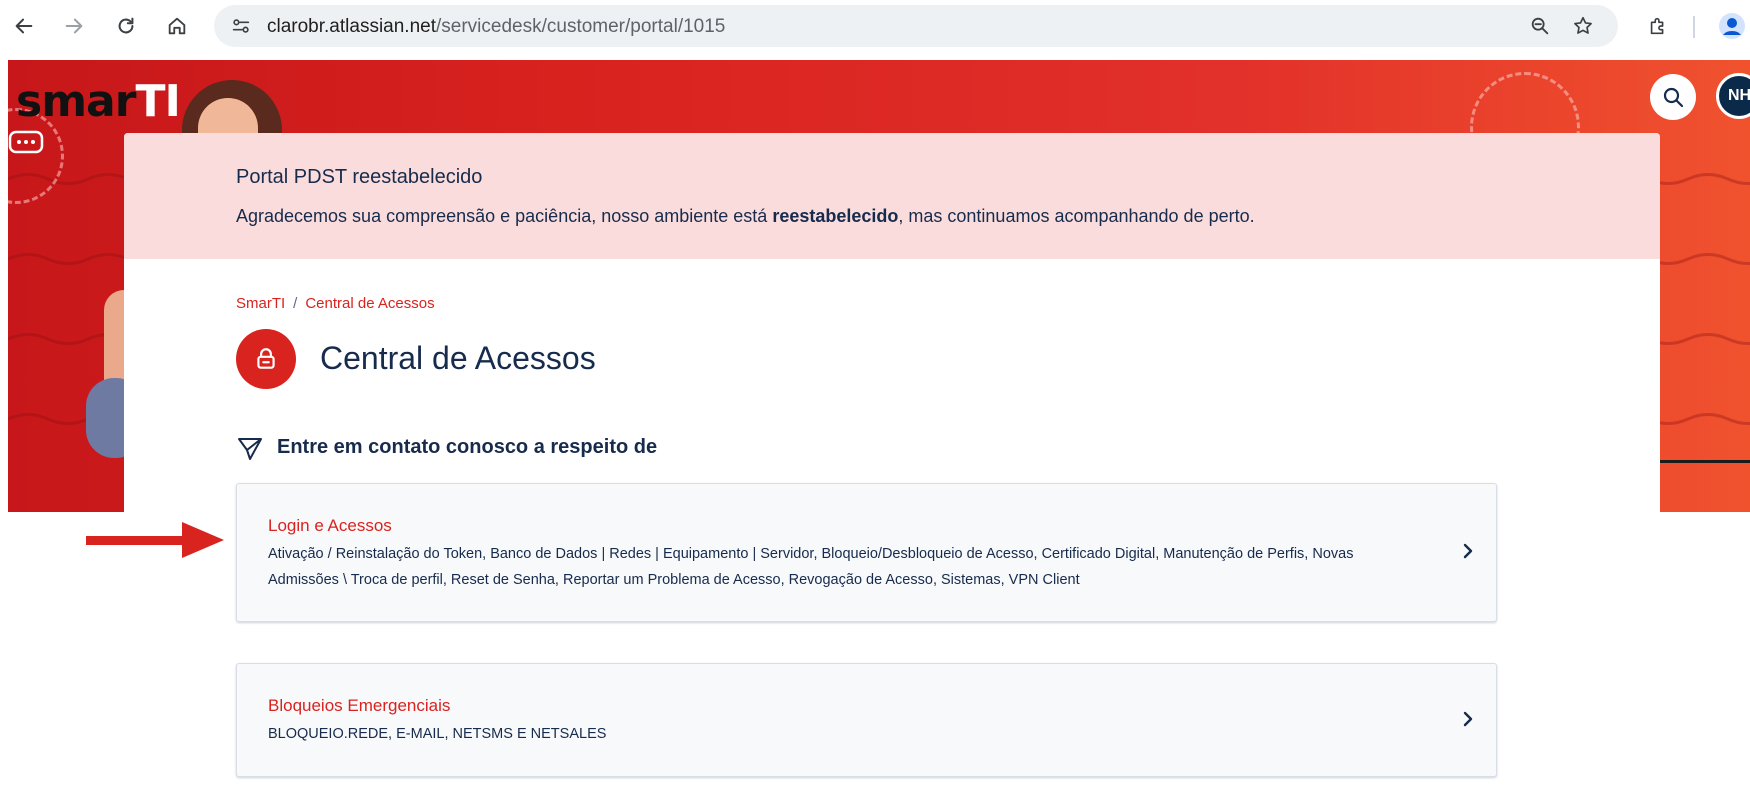 The image size is (1750, 811). What do you see at coordinates (437, 734) in the screenshot?
I see `request-type-description: BLOQUEIO.REDE, E-MAIL, NETSMS E NETSALES` at bounding box center [437, 734].